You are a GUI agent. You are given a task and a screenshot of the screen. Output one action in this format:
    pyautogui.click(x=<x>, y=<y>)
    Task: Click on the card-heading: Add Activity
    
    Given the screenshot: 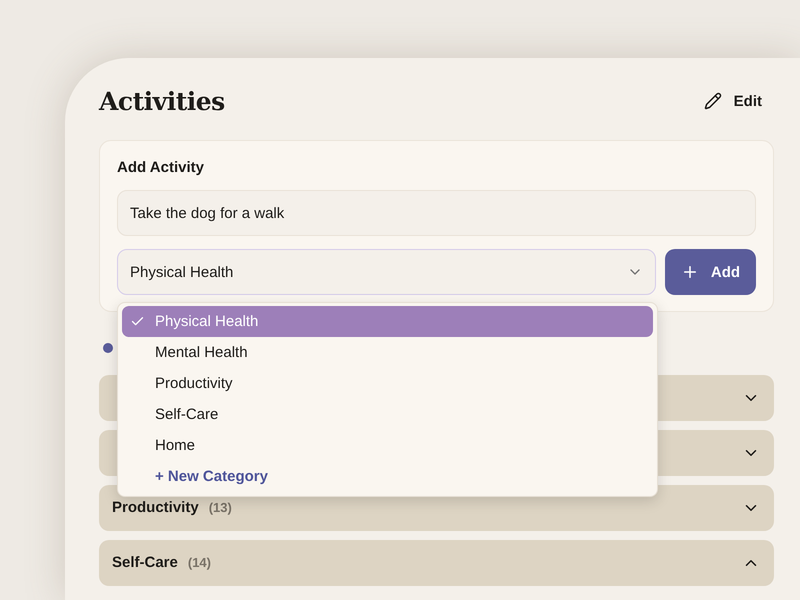 What is the action you would take?
    pyautogui.click(x=161, y=167)
    